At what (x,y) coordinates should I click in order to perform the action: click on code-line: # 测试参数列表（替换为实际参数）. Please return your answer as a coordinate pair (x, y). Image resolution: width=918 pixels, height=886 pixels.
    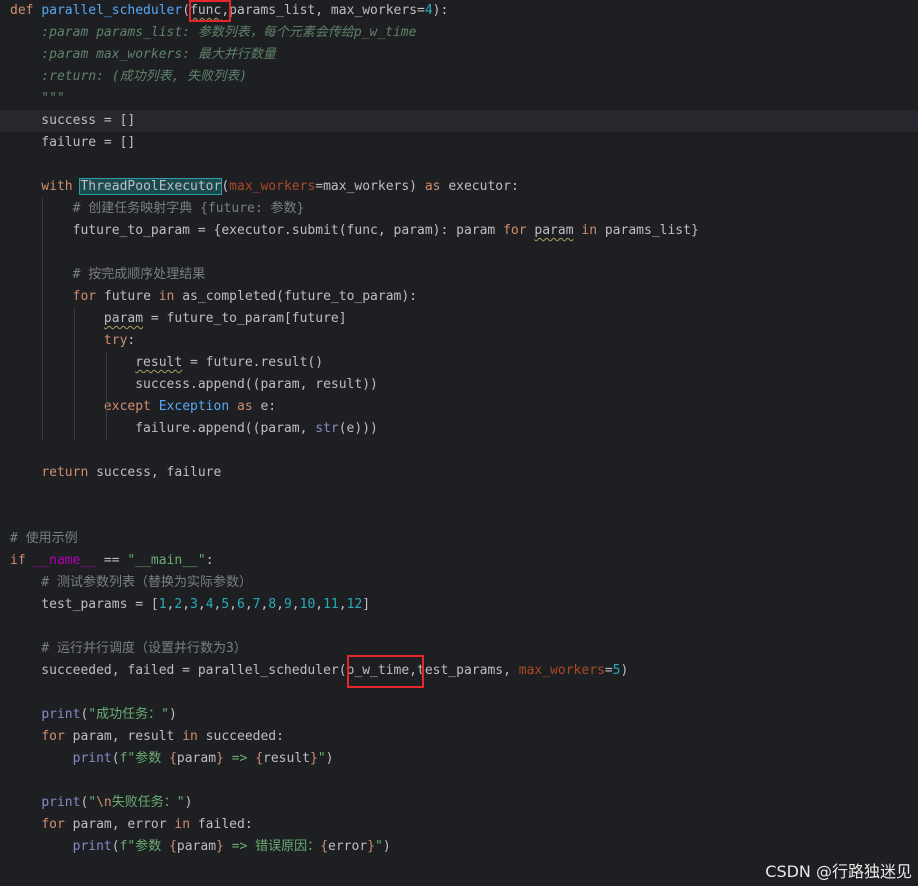
    Looking at the image, I should click on (459, 583).